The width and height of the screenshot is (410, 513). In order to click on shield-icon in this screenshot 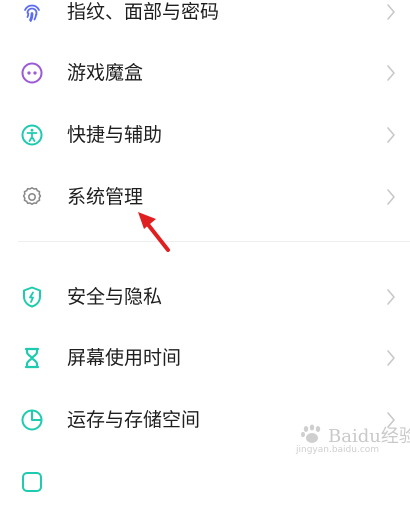, I will do `click(32, 297)`.